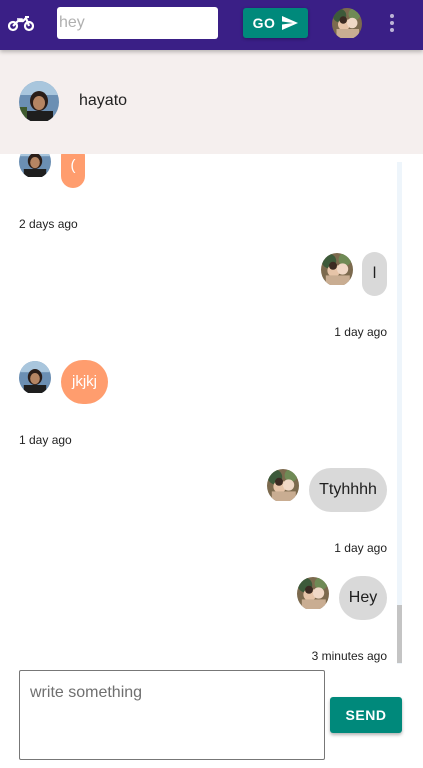 The height and width of the screenshot is (768, 423). Describe the element at coordinates (363, 598) in the screenshot. I see `message-bubble: Hey` at that location.